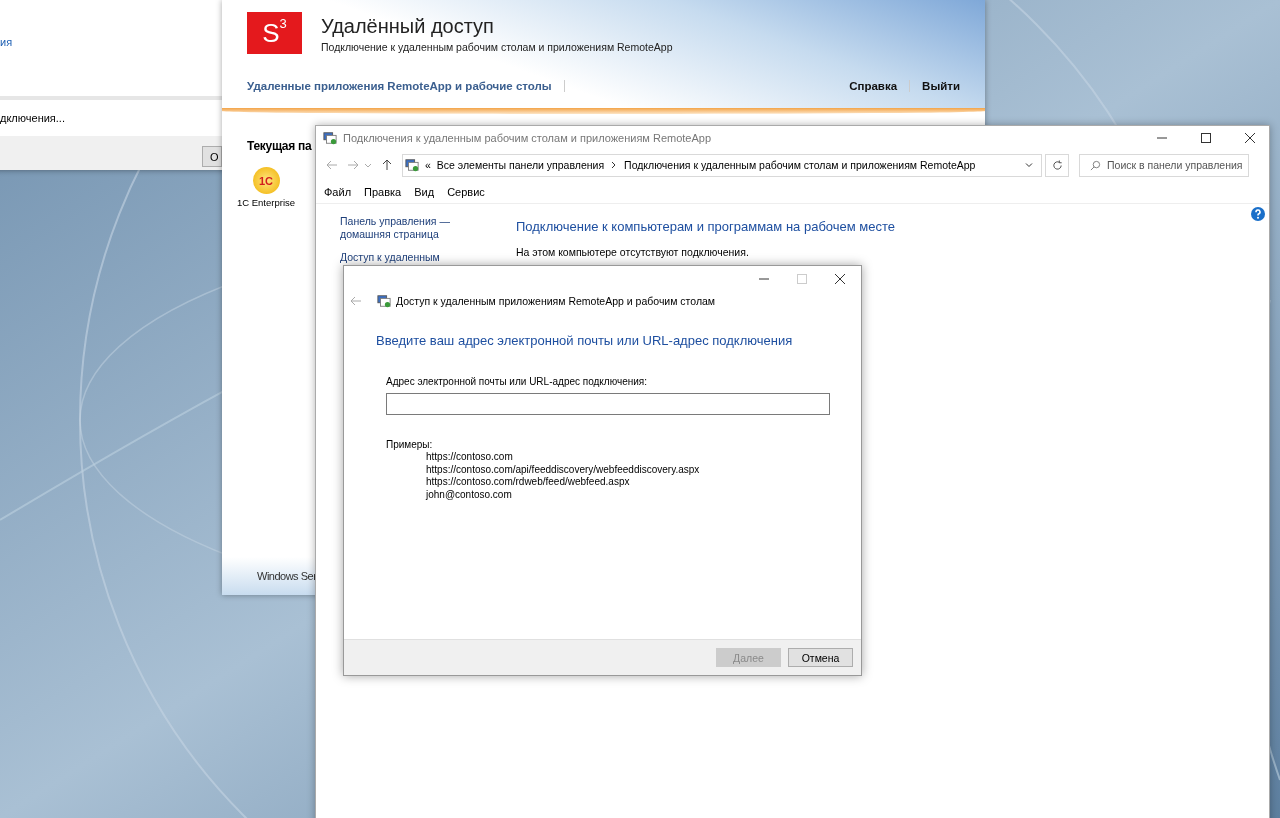 This screenshot has width=1280, height=818. Describe the element at coordinates (390, 257) in the screenshot. I see `sidebar-link: Доступ к удаленным` at that location.